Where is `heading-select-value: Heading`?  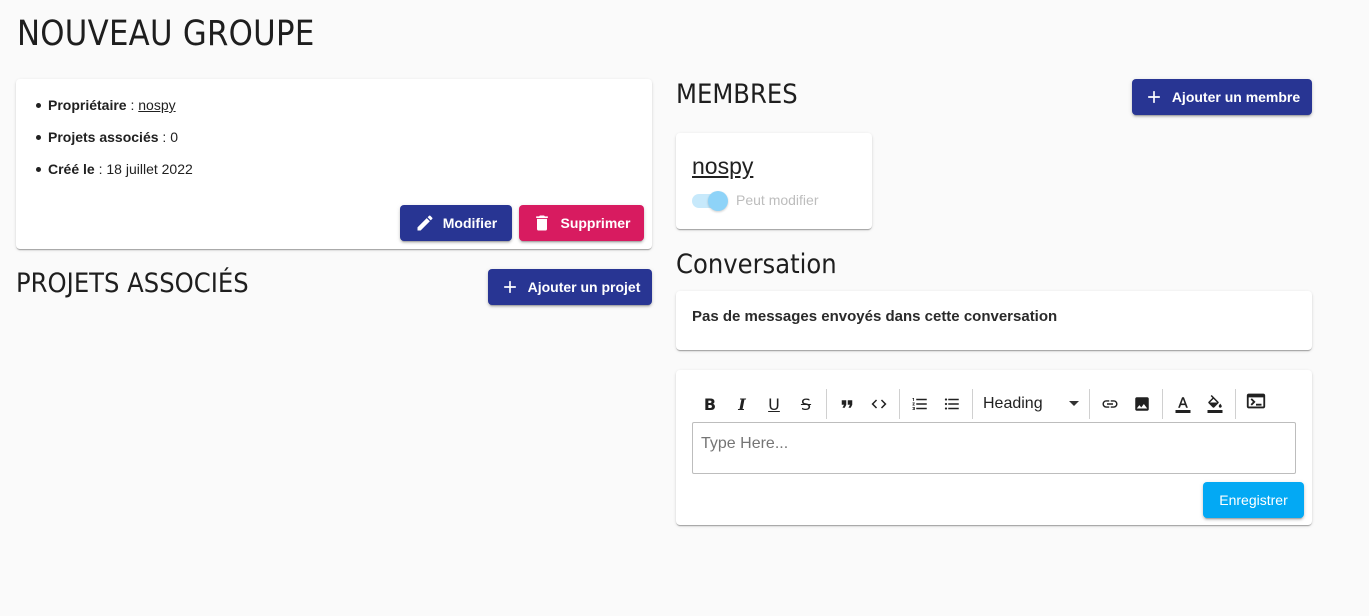 heading-select-value: Heading is located at coordinates (1013, 403).